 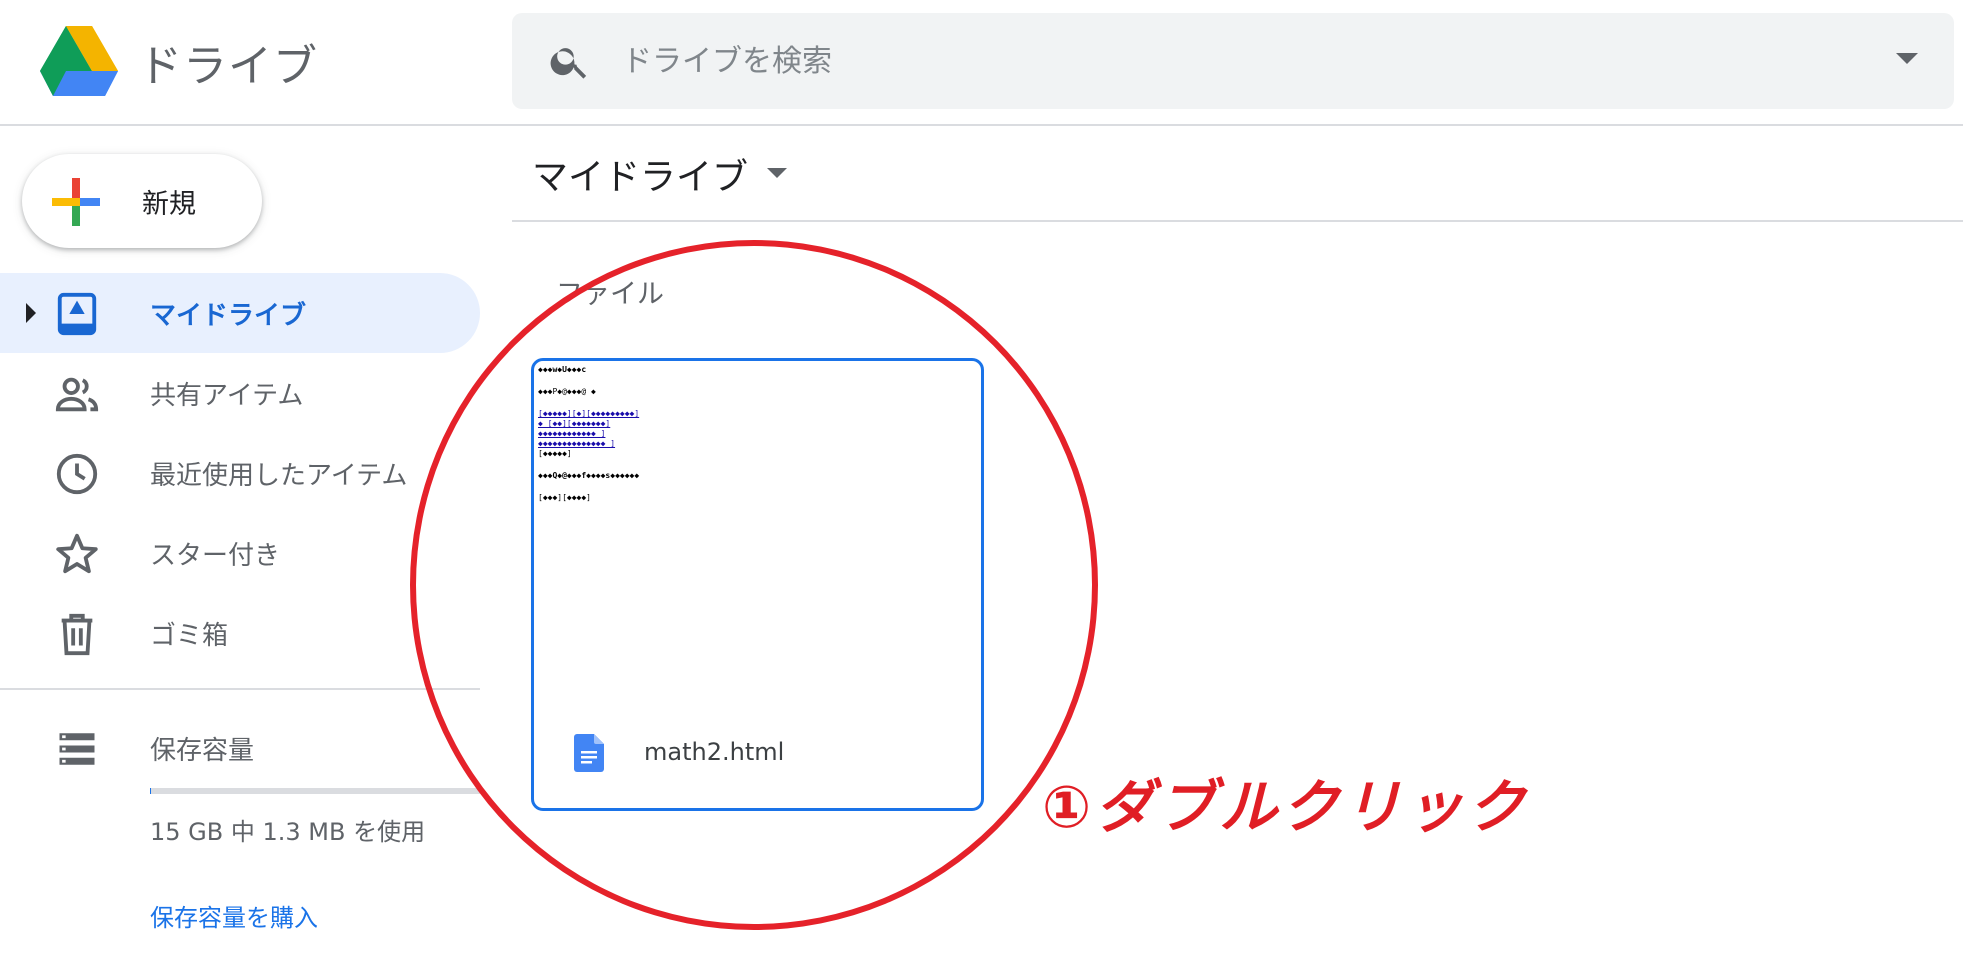 What do you see at coordinates (564, 497) in the screenshot?
I see `preview-line: [◆◆◆][◆◆◆◆]` at bounding box center [564, 497].